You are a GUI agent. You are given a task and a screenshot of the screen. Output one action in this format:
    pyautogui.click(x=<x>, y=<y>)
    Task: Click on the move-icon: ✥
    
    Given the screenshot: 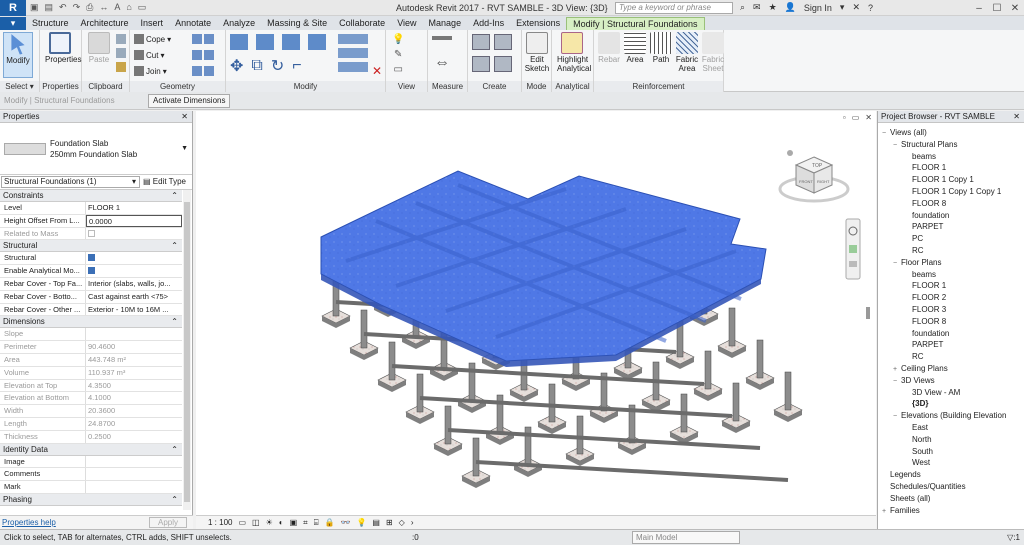 What is the action you would take?
    pyautogui.click(x=236, y=66)
    